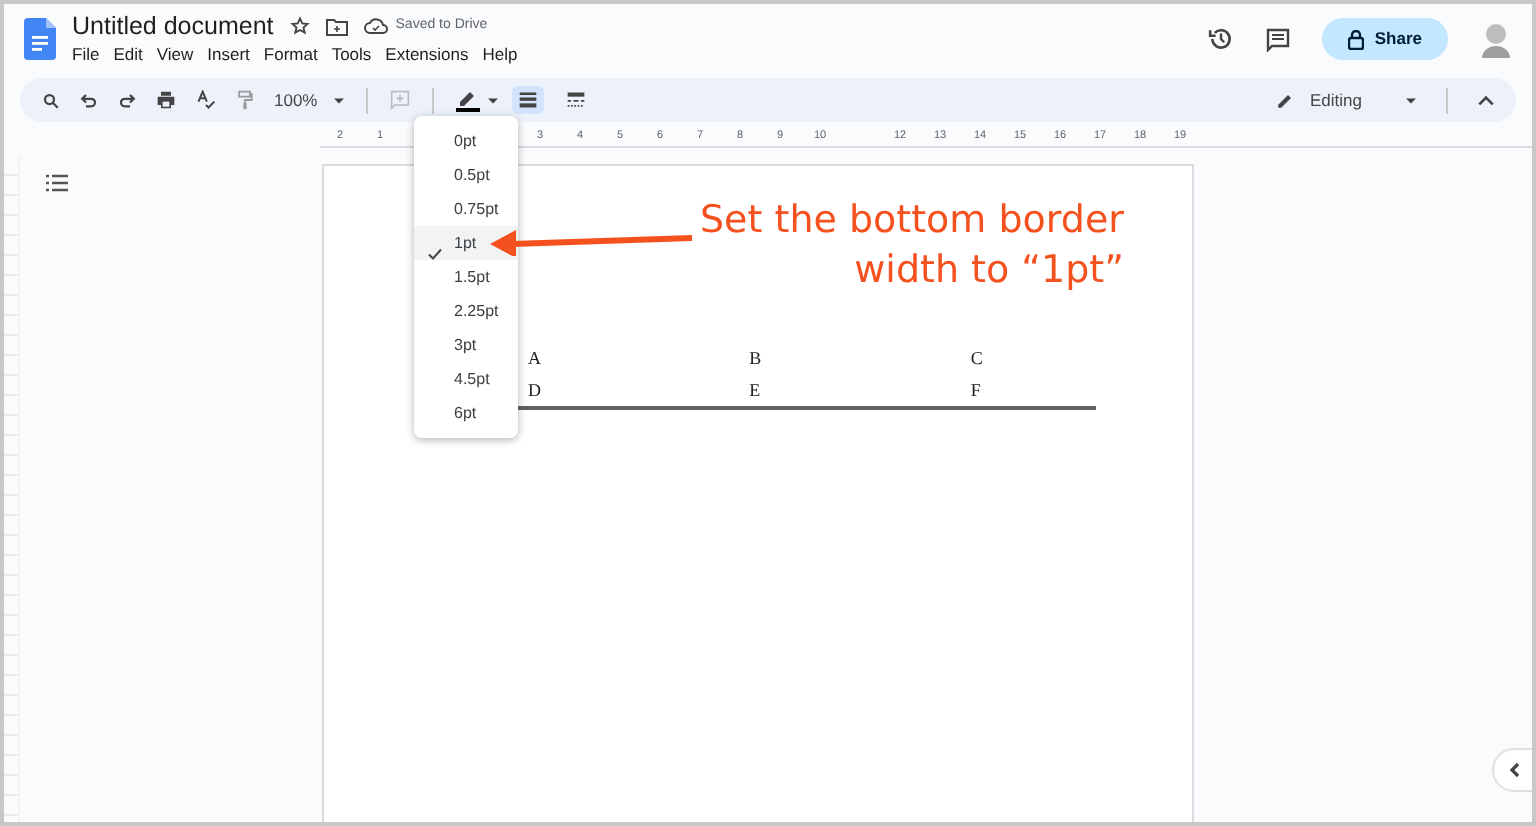 This screenshot has width=1536, height=826. What do you see at coordinates (466, 413) in the screenshot?
I see `menu-option: 6pt` at bounding box center [466, 413].